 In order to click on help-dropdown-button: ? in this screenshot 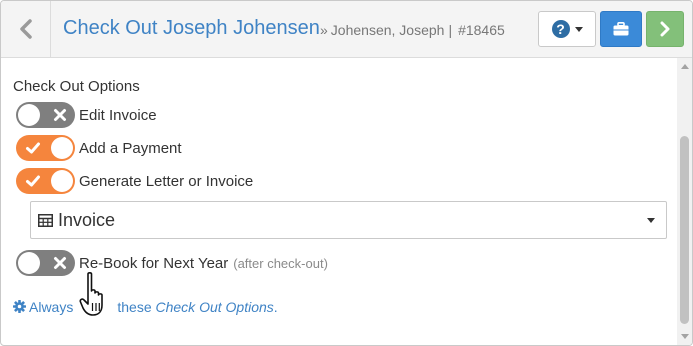, I will do `click(567, 29)`.